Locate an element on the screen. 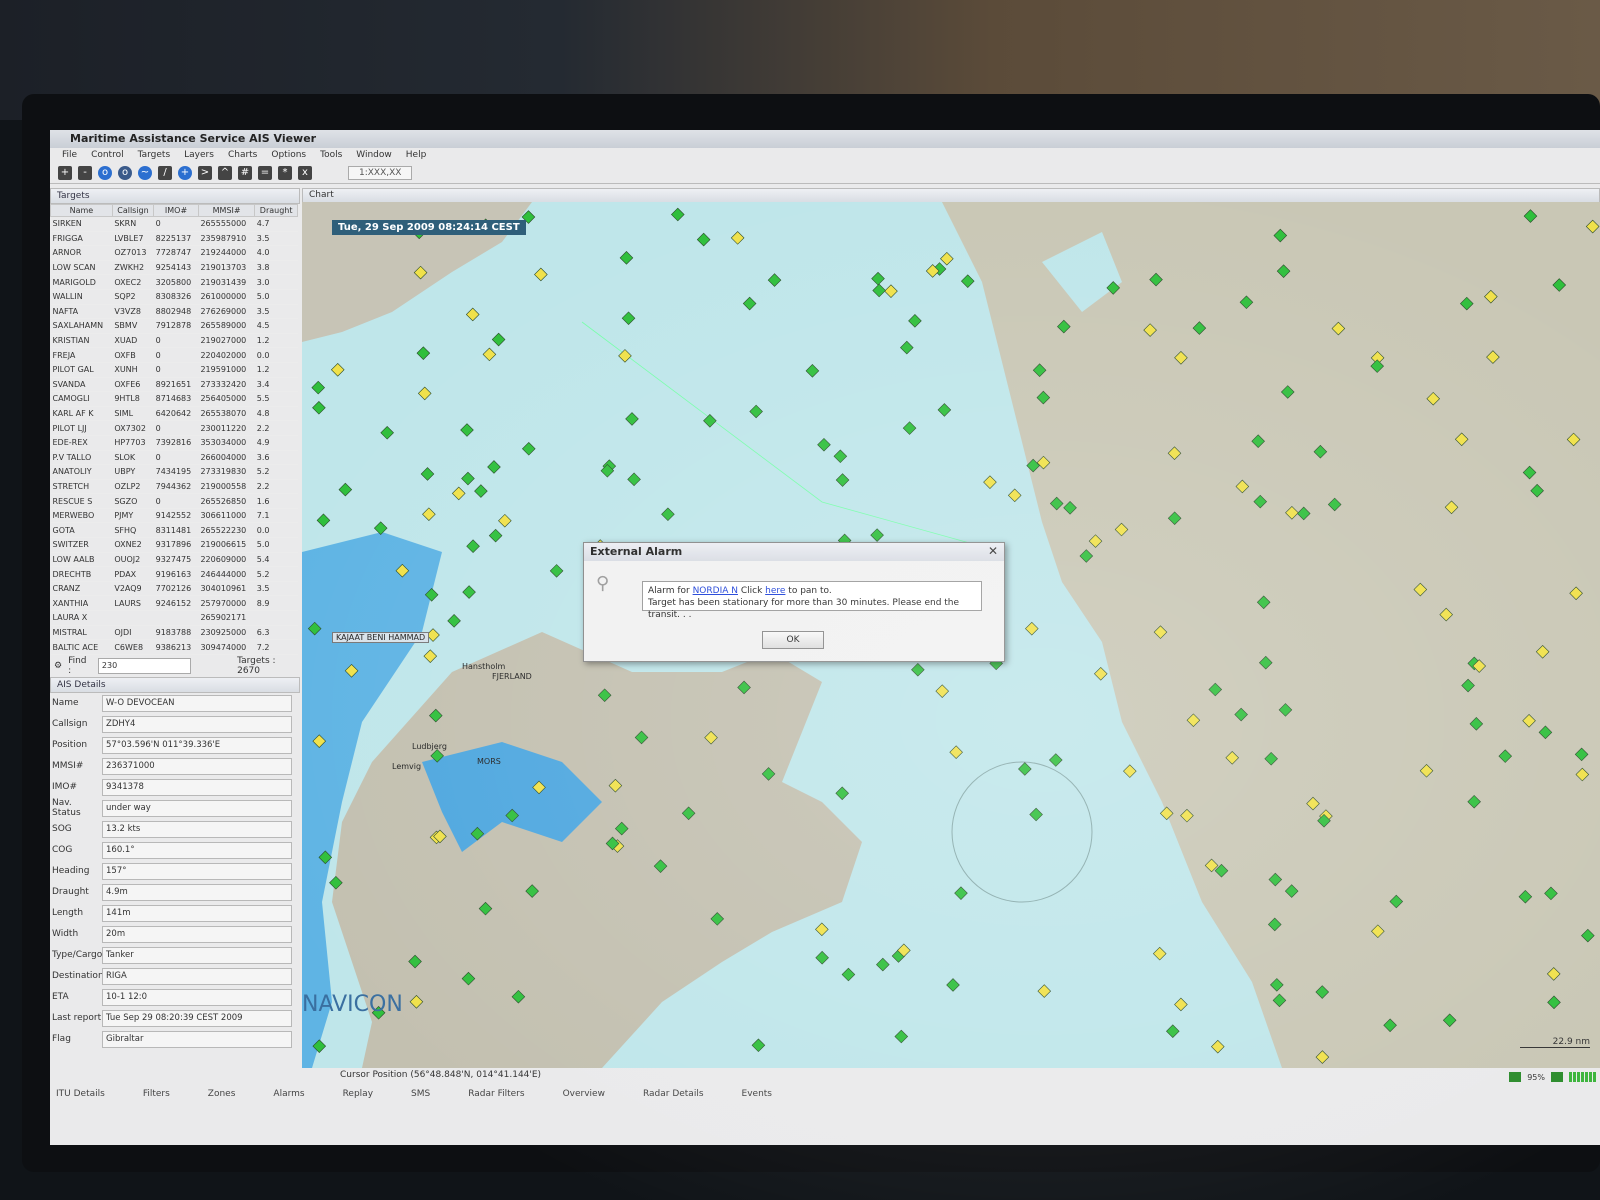 The width and height of the screenshot is (1600, 1200). vessel-link: NORDIA N is located at coordinates (715, 591).